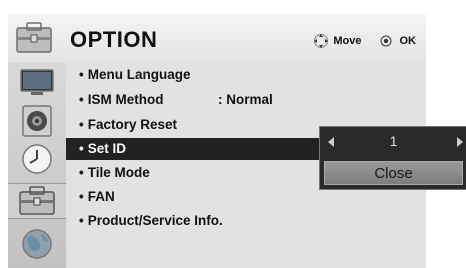  I want to click on page-title: OPTION, so click(114, 39).